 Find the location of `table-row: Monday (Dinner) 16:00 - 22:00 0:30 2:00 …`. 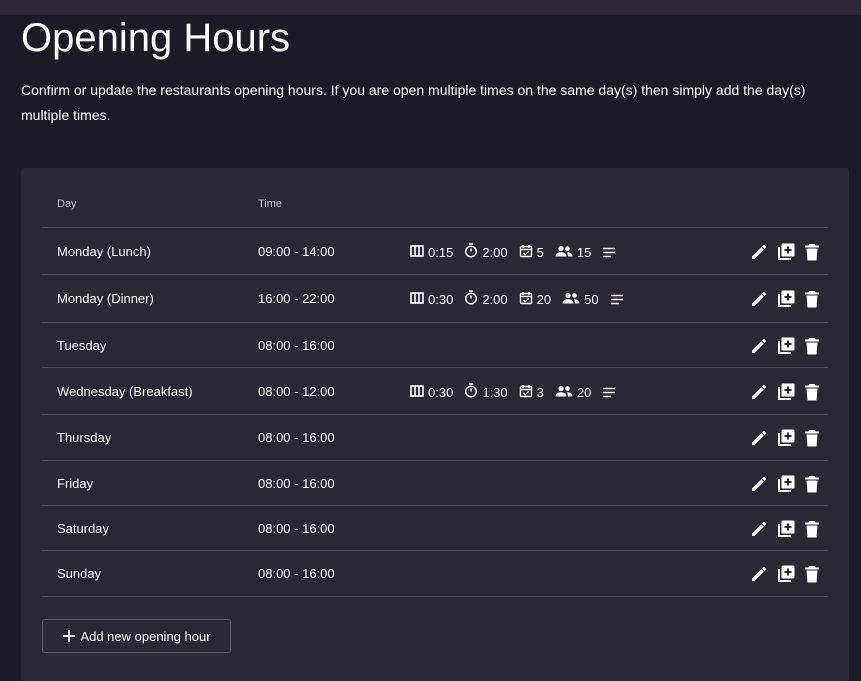

table-row: Monday (Dinner) 16:00 - 22:00 0:30 2:00 … is located at coordinates (435, 299).